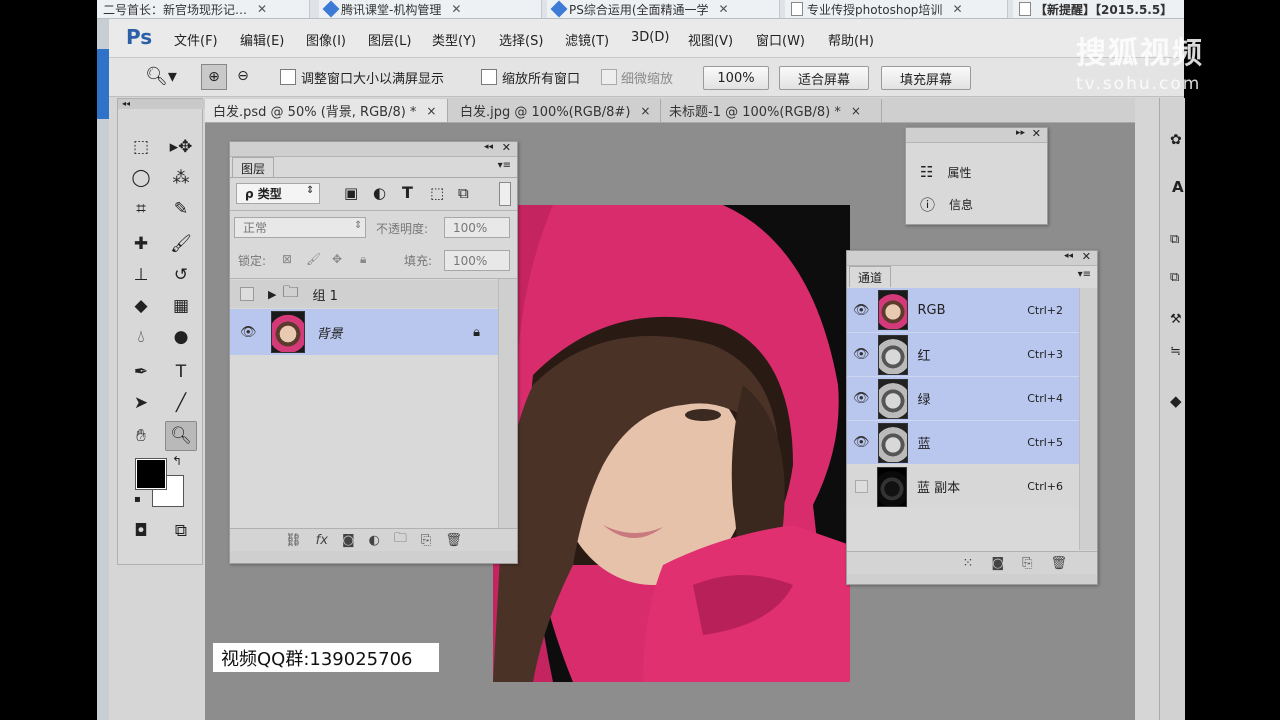 This screenshot has height=720, width=1280. I want to click on blend-mode-select: 正常, so click(300, 227).